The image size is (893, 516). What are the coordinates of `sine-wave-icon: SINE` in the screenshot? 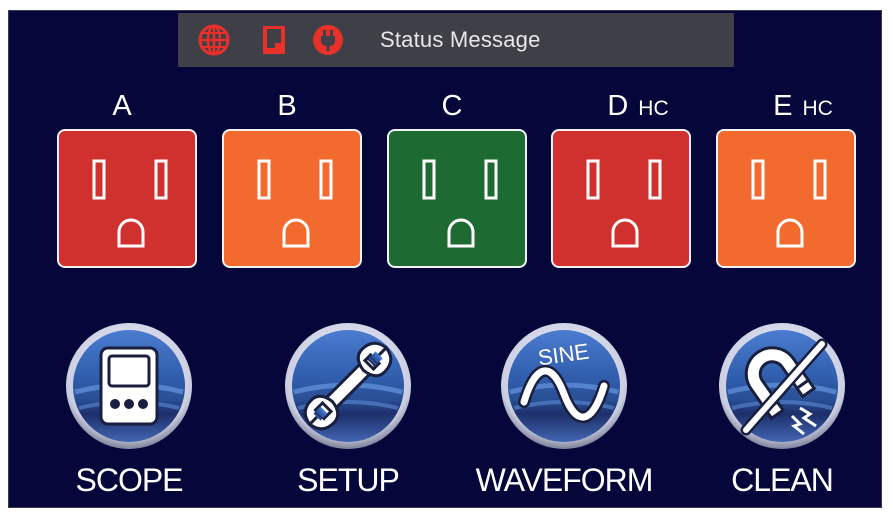 It's located at (564, 386).